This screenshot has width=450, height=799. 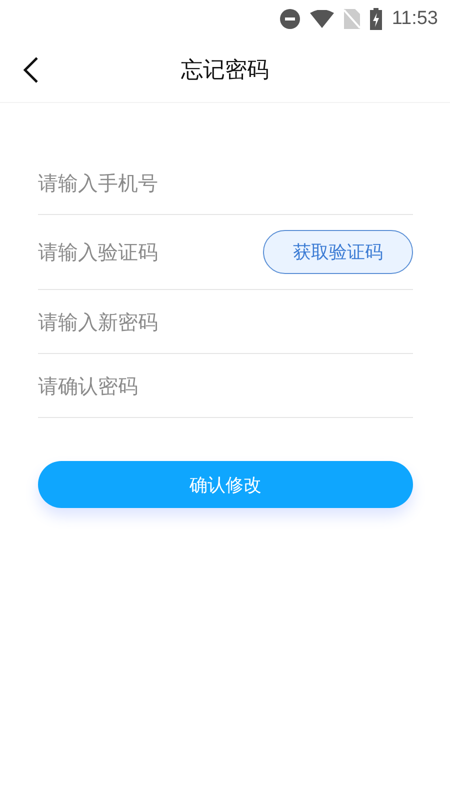 What do you see at coordinates (138, 386) in the screenshot?
I see `input-field: 请确认密码` at bounding box center [138, 386].